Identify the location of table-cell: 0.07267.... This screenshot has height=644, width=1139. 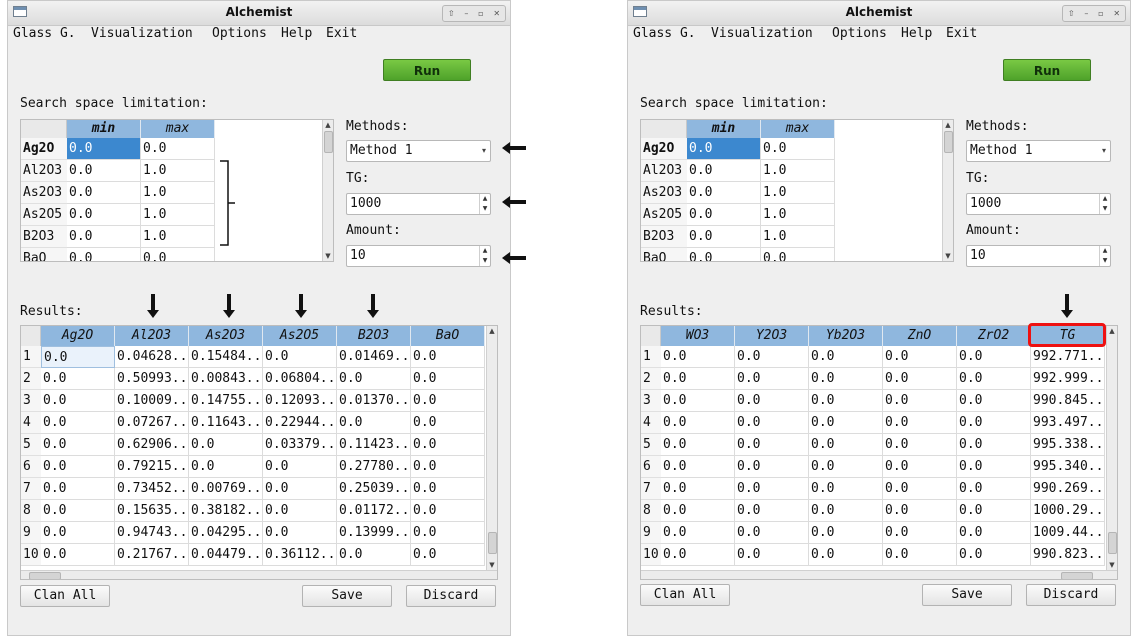
(152, 423).